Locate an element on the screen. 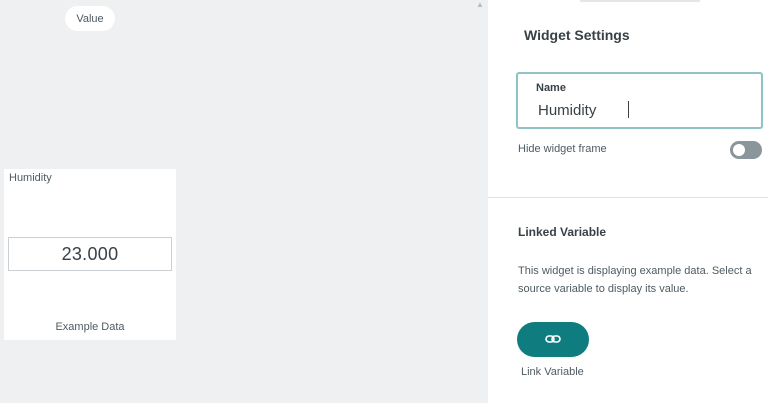 Image resolution: width=768 pixels, height=403 pixels. hide-frame-toggle is located at coordinates (746, 150).